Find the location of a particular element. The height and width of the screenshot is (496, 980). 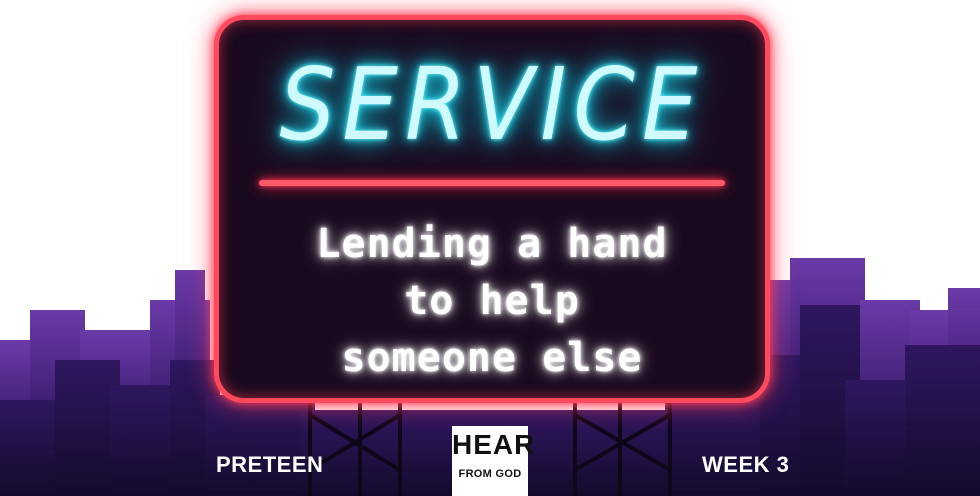

logo-top-text: HEAR is located at coordinates (494, 444).